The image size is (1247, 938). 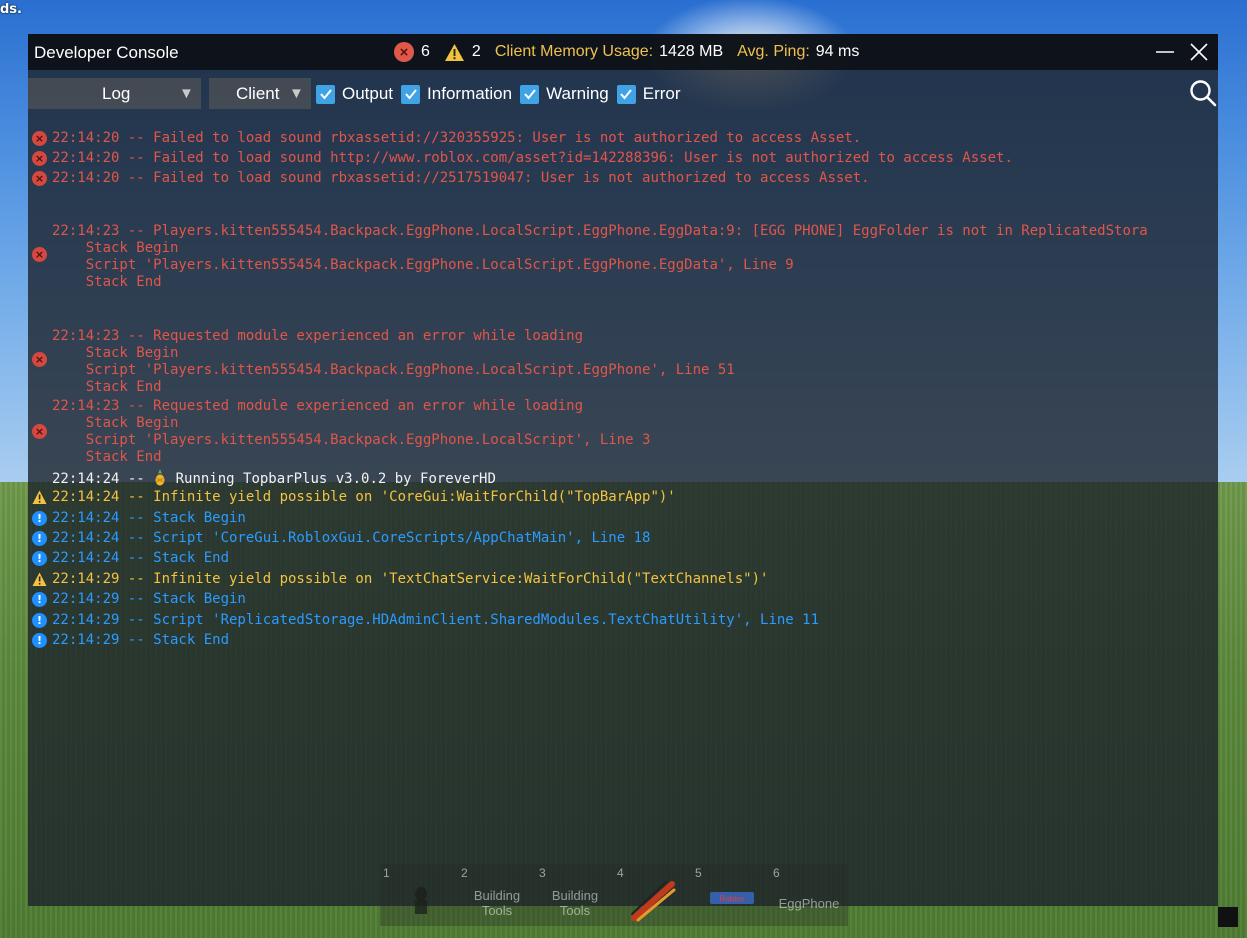 What do you see at coordinates (103, 479) in the screenshot?
I see `log-line-prefix: 22:14:24 --` at bounding box center [103, 479].